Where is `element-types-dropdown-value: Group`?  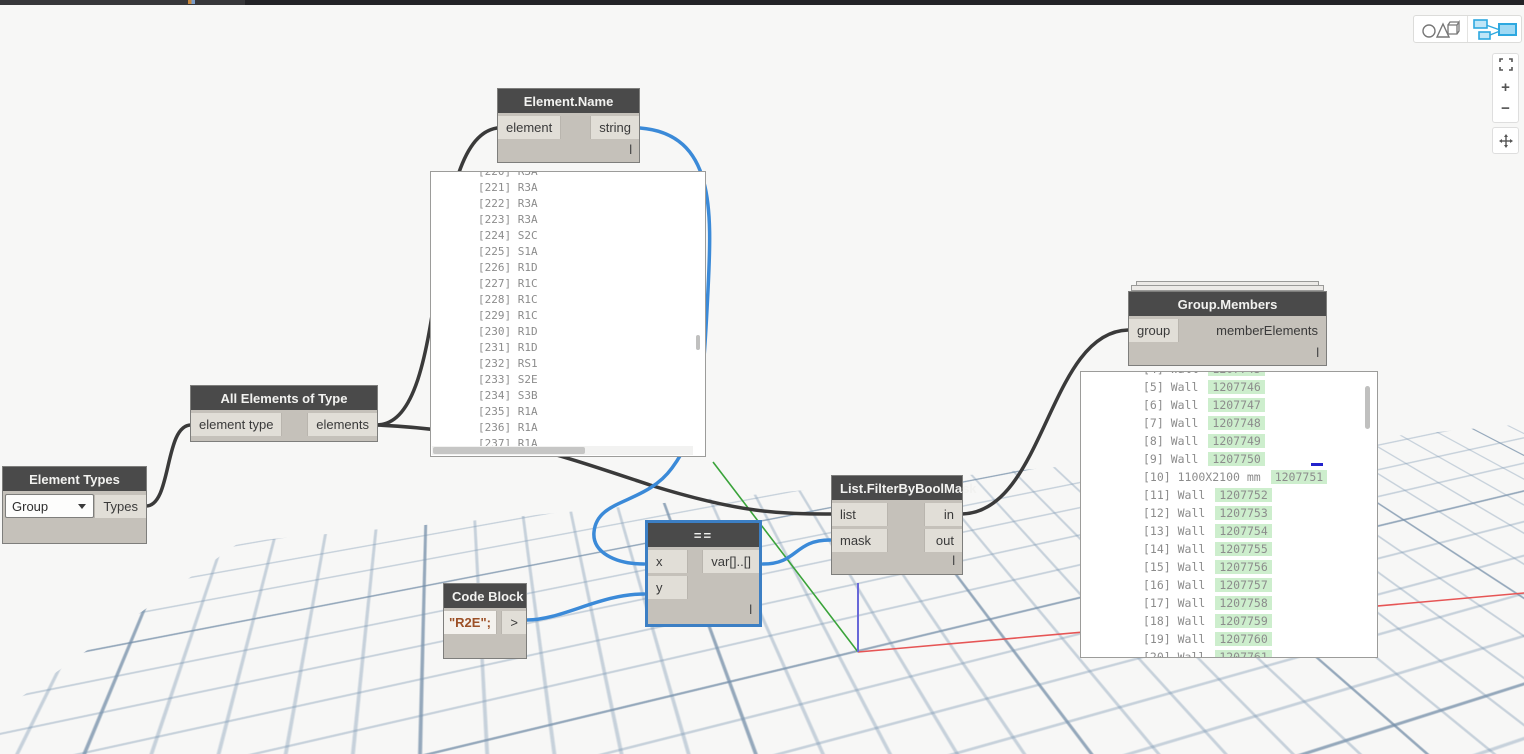 element-types-dropdown-value: Group is located at coordinates (30, 506).